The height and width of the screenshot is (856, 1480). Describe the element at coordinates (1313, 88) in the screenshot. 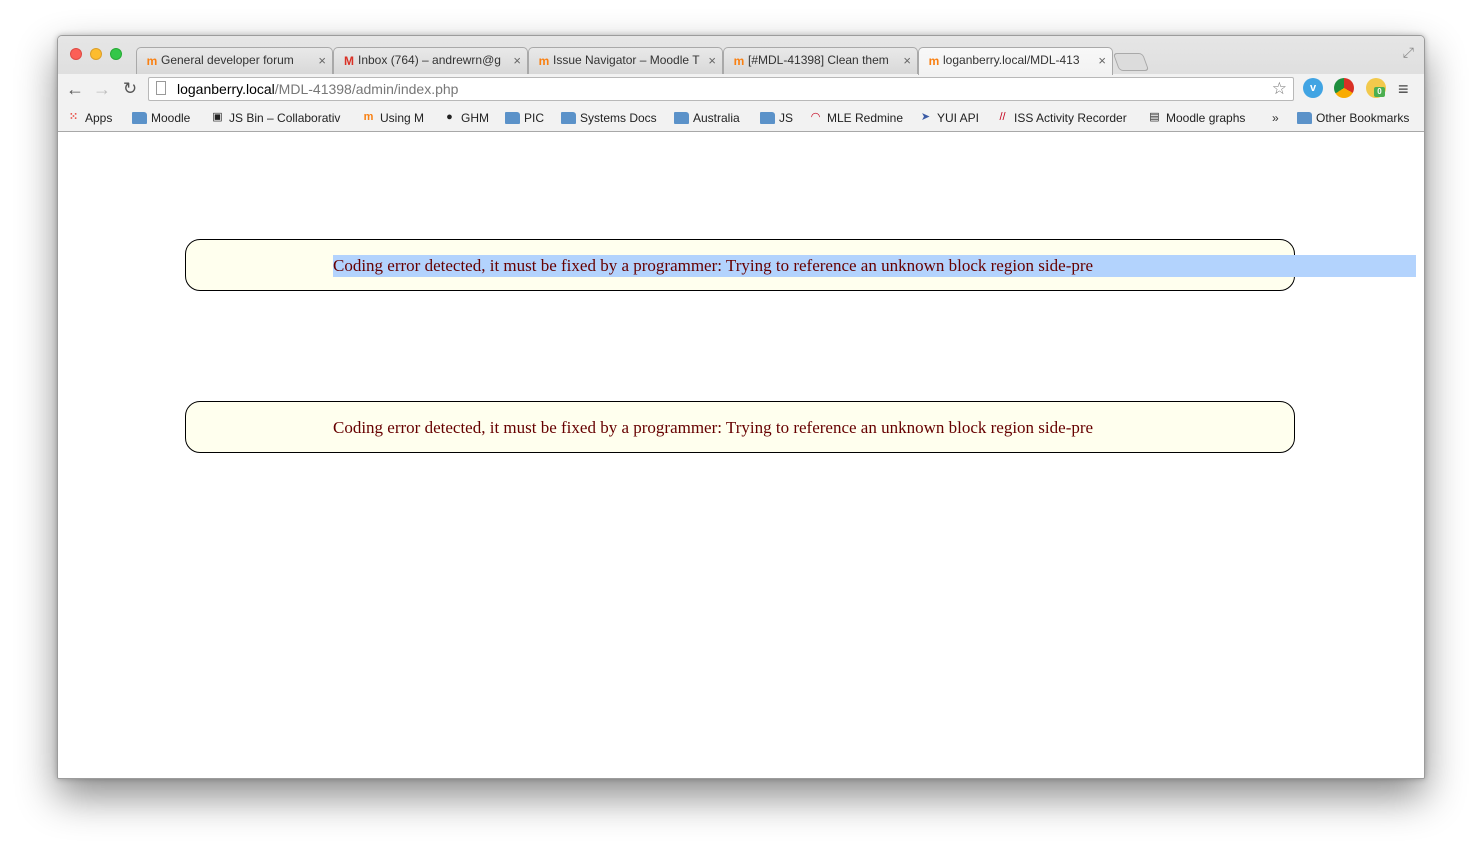

I see `vimeo-extension-icon: v` at that location.